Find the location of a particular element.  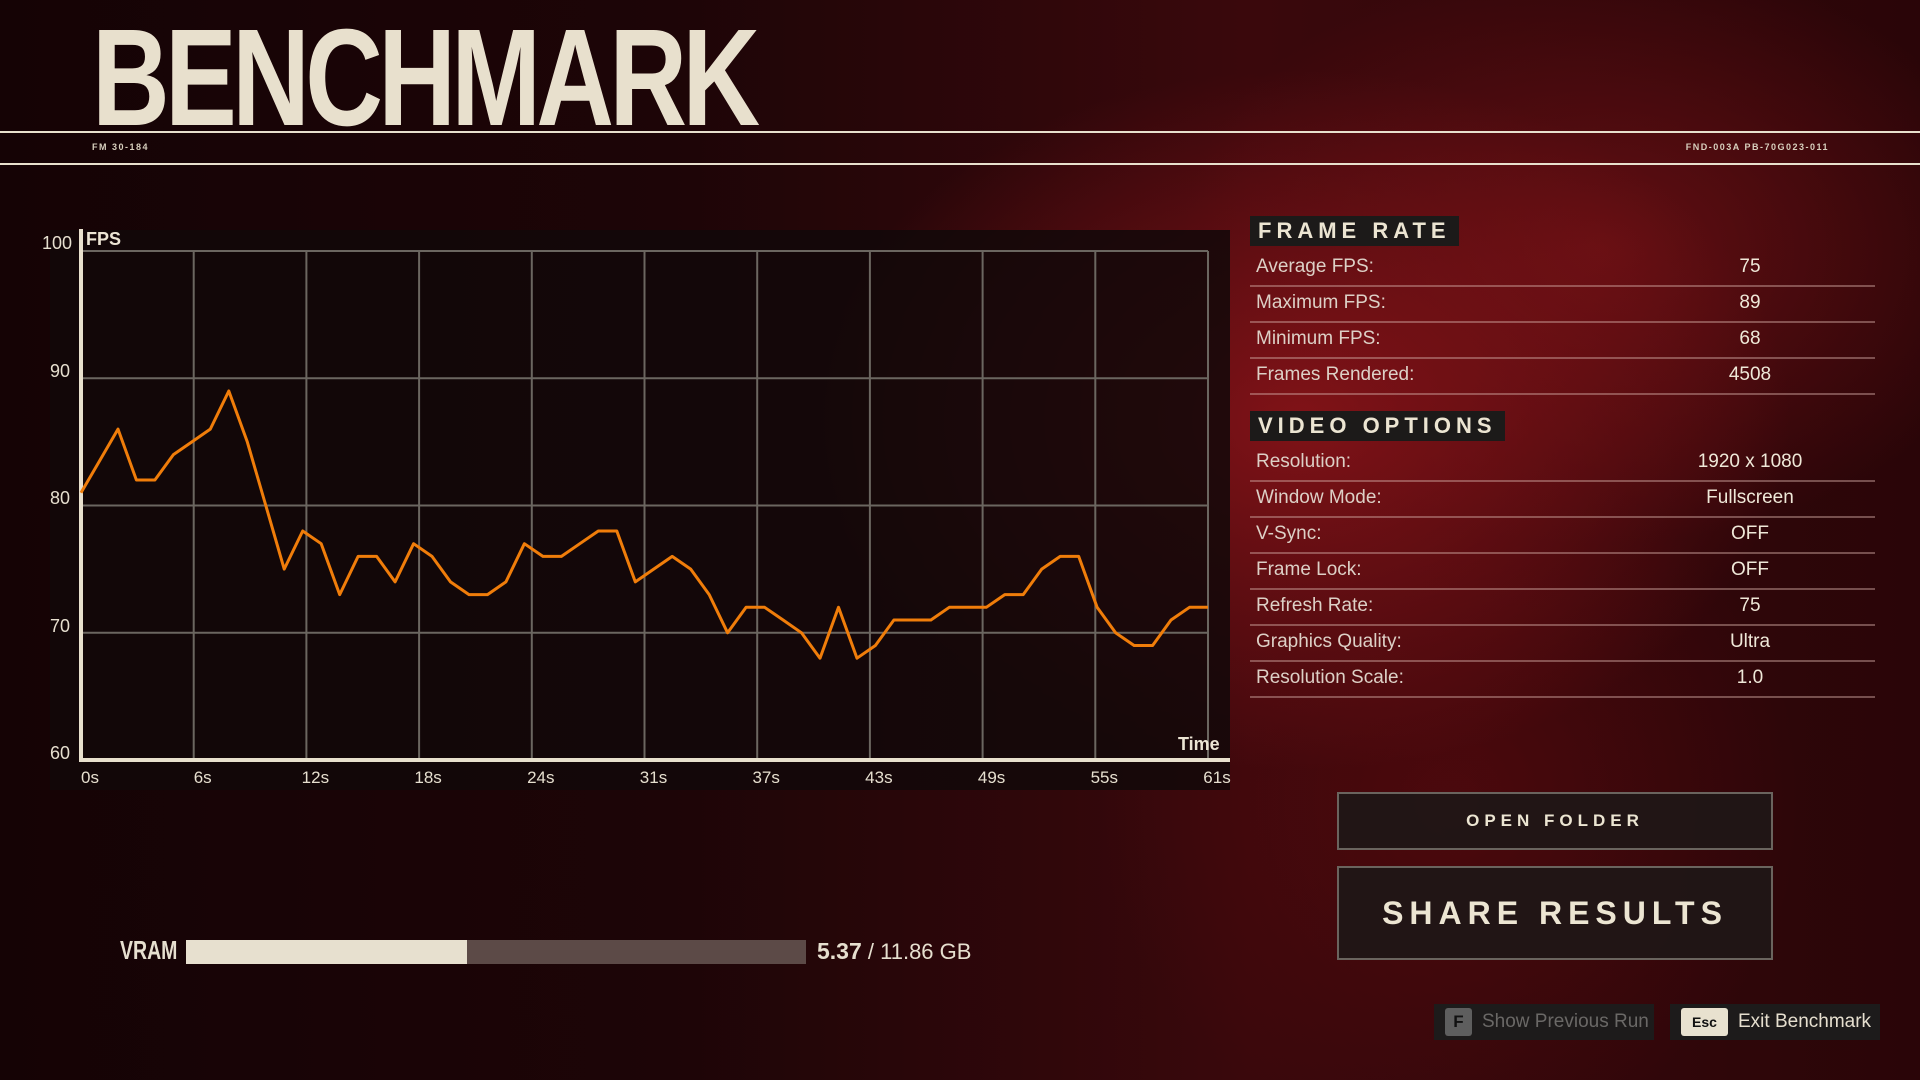

stat-value: 1.0 is located at coordinates (1750, 677).